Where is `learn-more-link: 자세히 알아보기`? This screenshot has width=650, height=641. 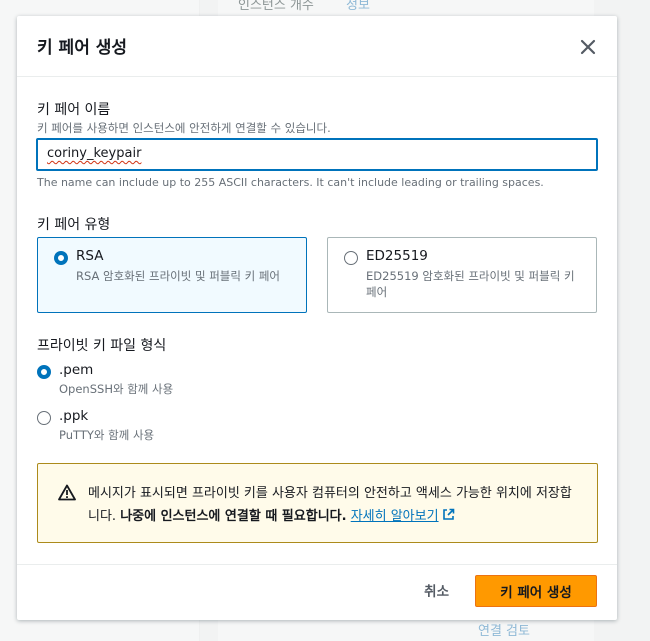 learn-more-link: 자세히 알아보기 is located at coordinates (402, 516).